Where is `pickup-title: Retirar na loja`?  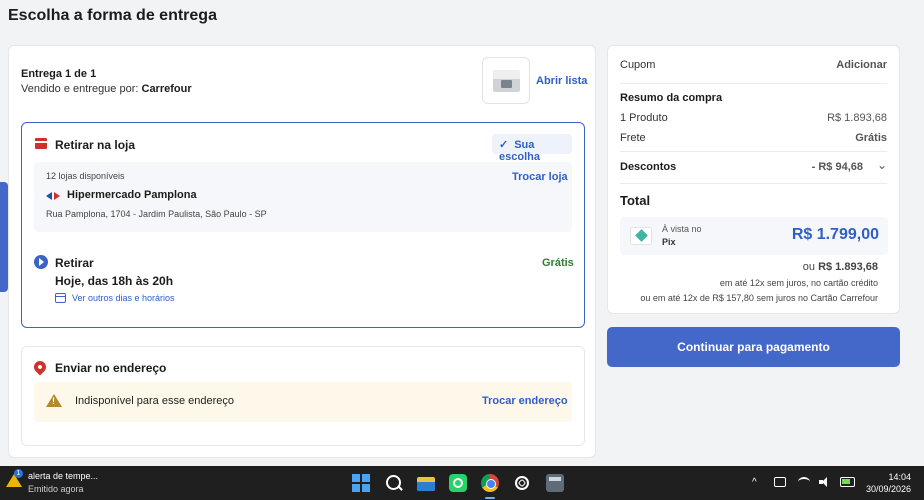 pickup-title: Retirar na loja is located at coordinates (95, 145).